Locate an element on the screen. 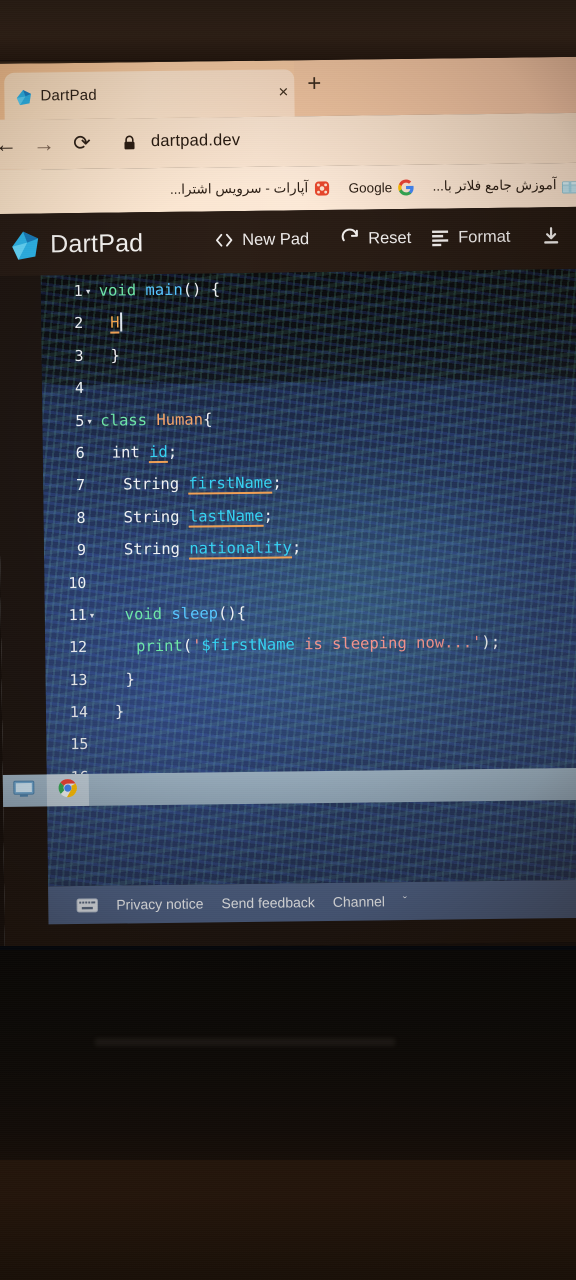 The height and width of the screenshot is (1280, 576). code-token: class is located at coordinates (124, 420).